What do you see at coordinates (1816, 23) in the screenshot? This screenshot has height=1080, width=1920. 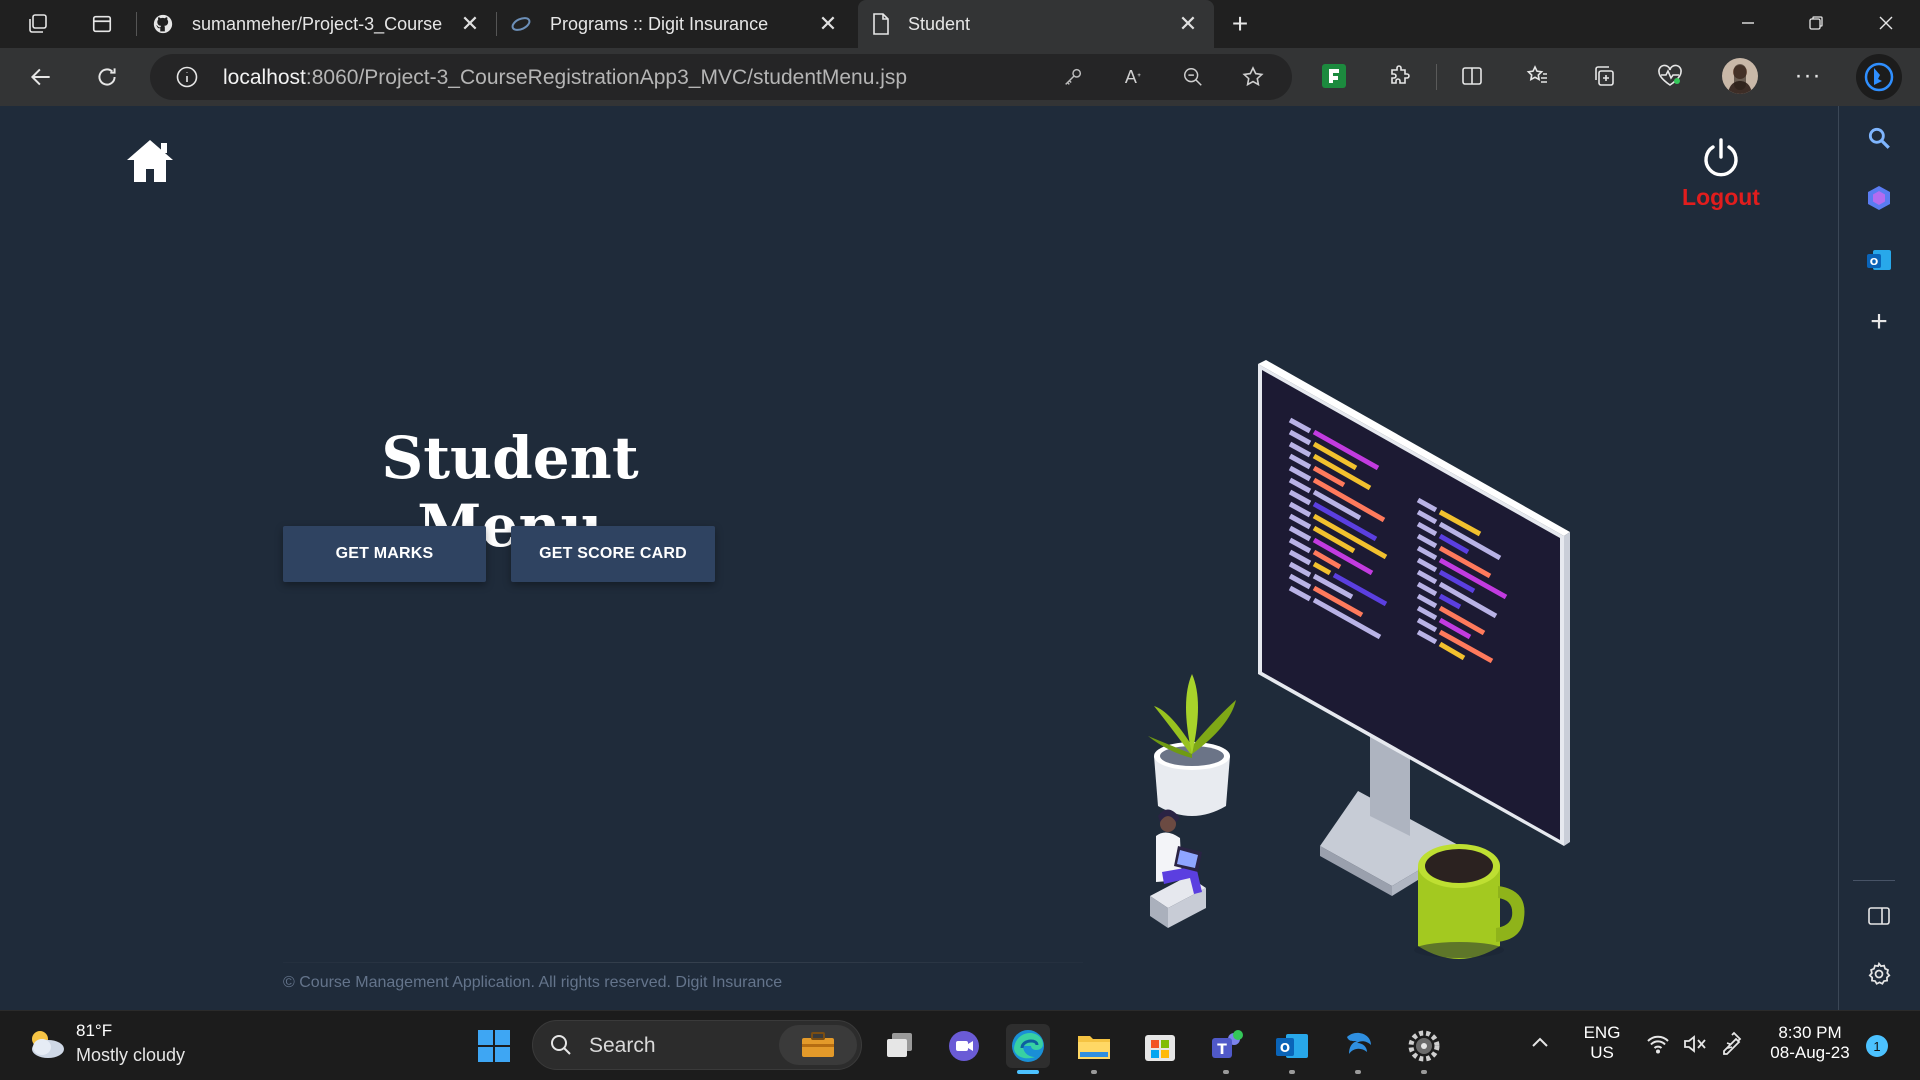 I see `restore-icon` at bounding box center [1816, 23].